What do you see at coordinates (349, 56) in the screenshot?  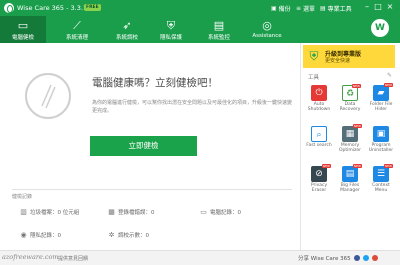 I see `upgrade-pro-banner: ⛨ 升級到專業版 更安全快速` at bounding box center [349, 56].